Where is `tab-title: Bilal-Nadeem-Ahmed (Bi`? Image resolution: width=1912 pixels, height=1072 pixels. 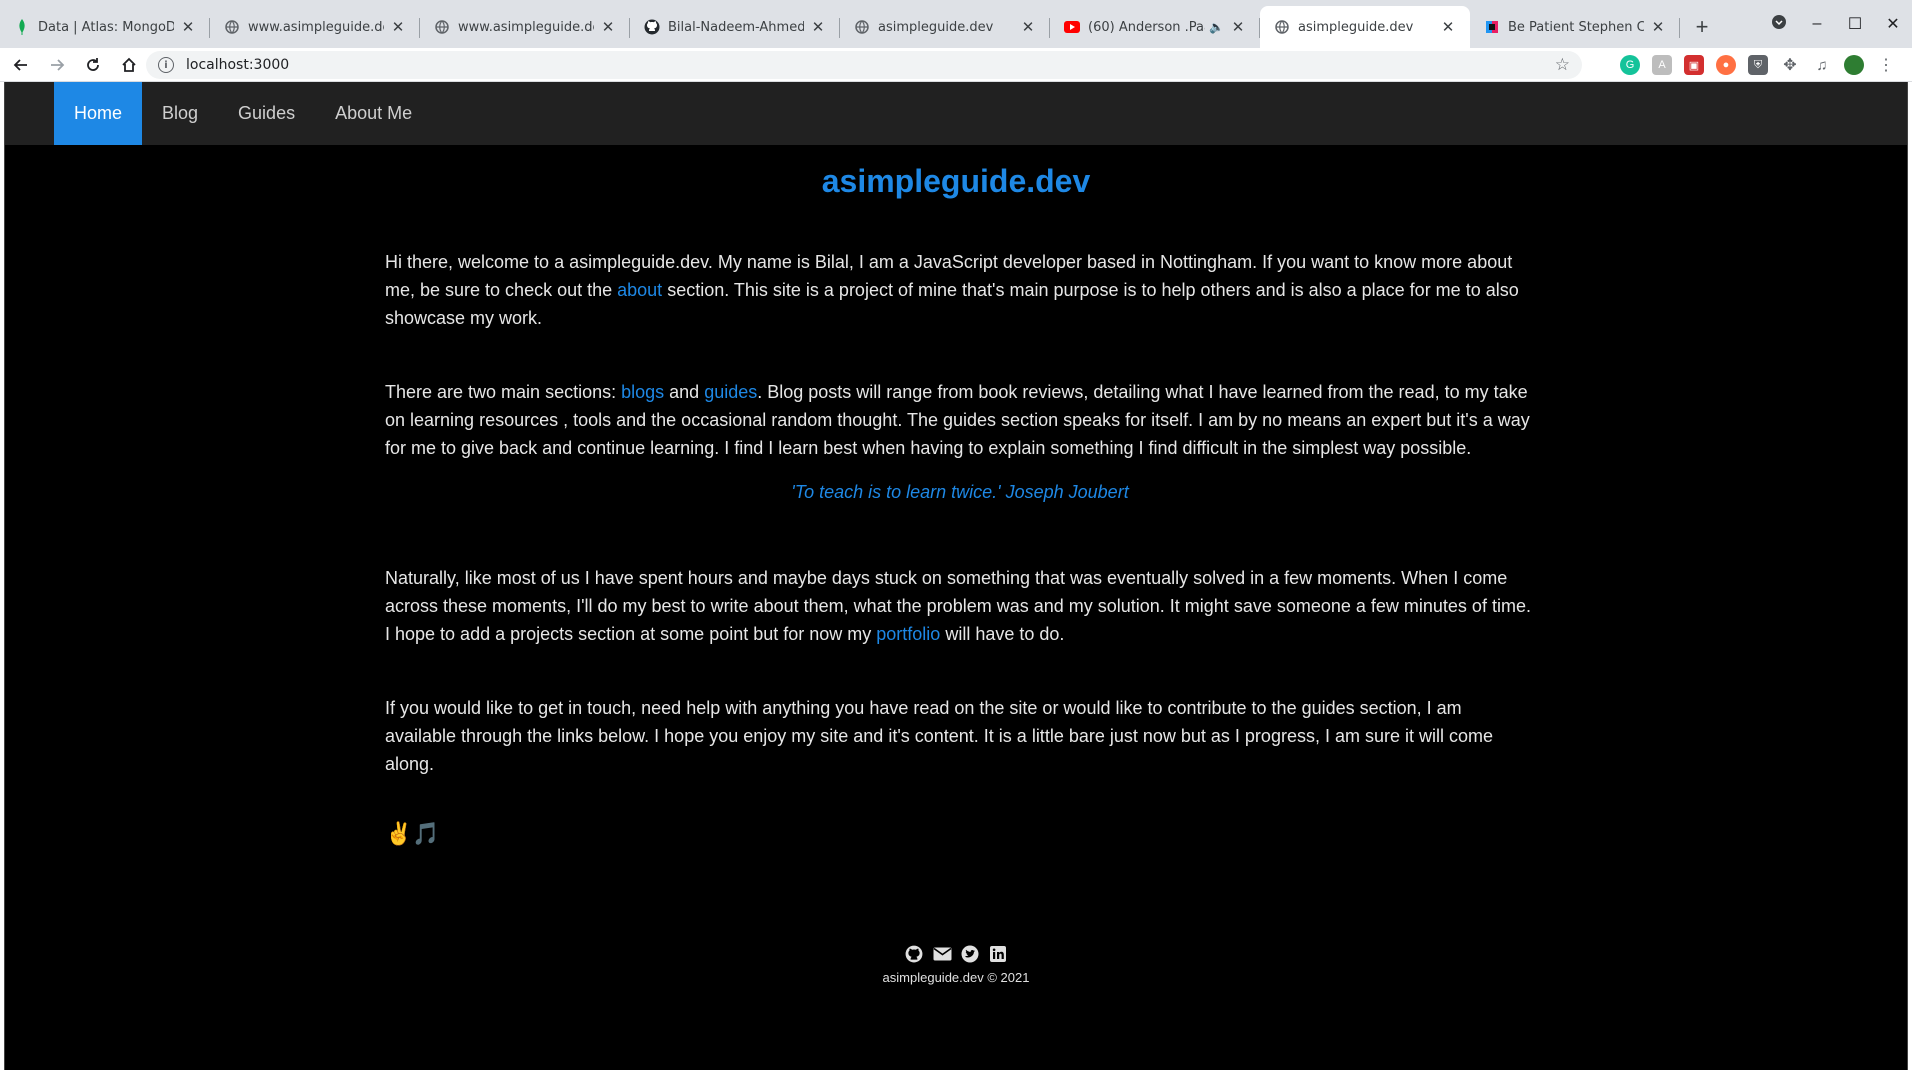 tab-title: Bilal-Nadeem-Ahmed (Bi is located at coordinates (736, 27).